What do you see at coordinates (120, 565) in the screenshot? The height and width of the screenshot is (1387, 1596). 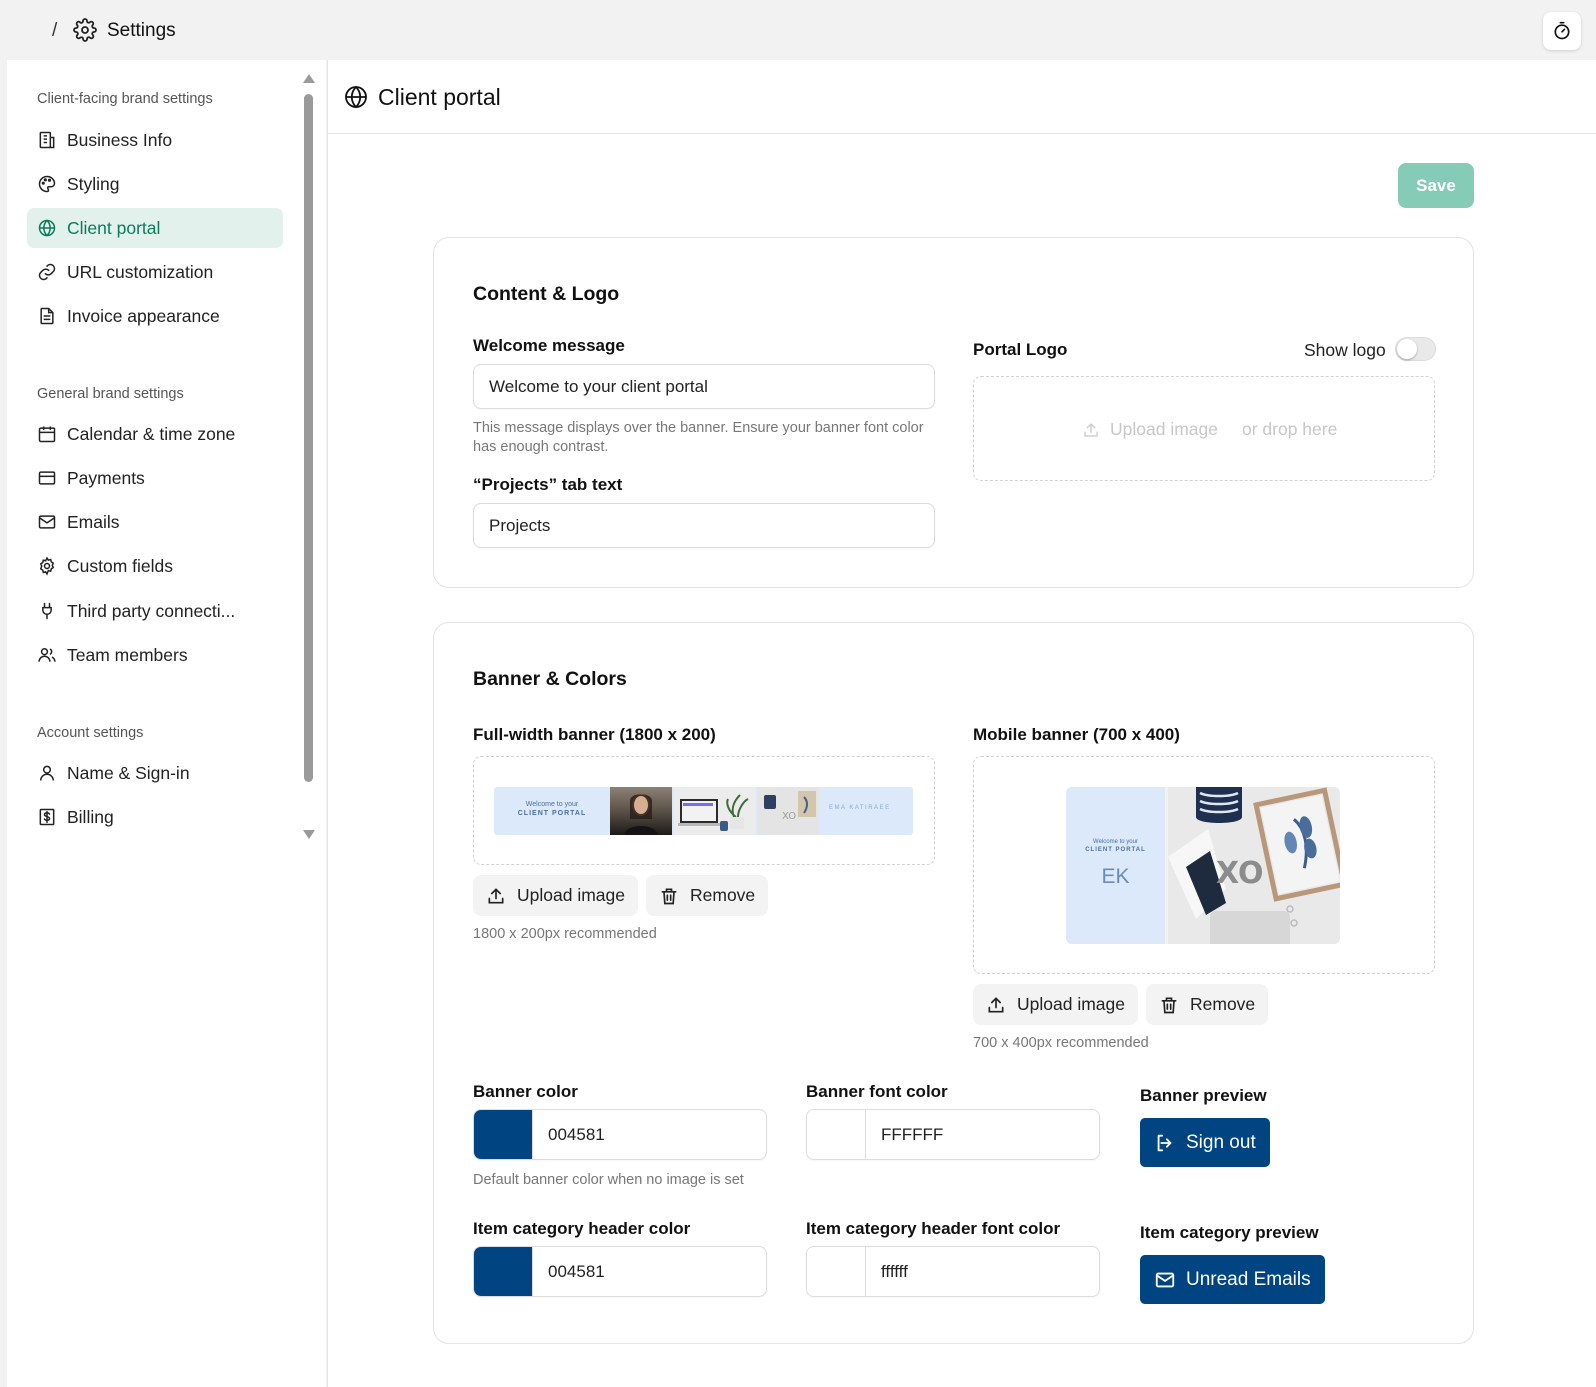 I see `sidebar-item-label: Custom fields` at bounding box center [120, 565].